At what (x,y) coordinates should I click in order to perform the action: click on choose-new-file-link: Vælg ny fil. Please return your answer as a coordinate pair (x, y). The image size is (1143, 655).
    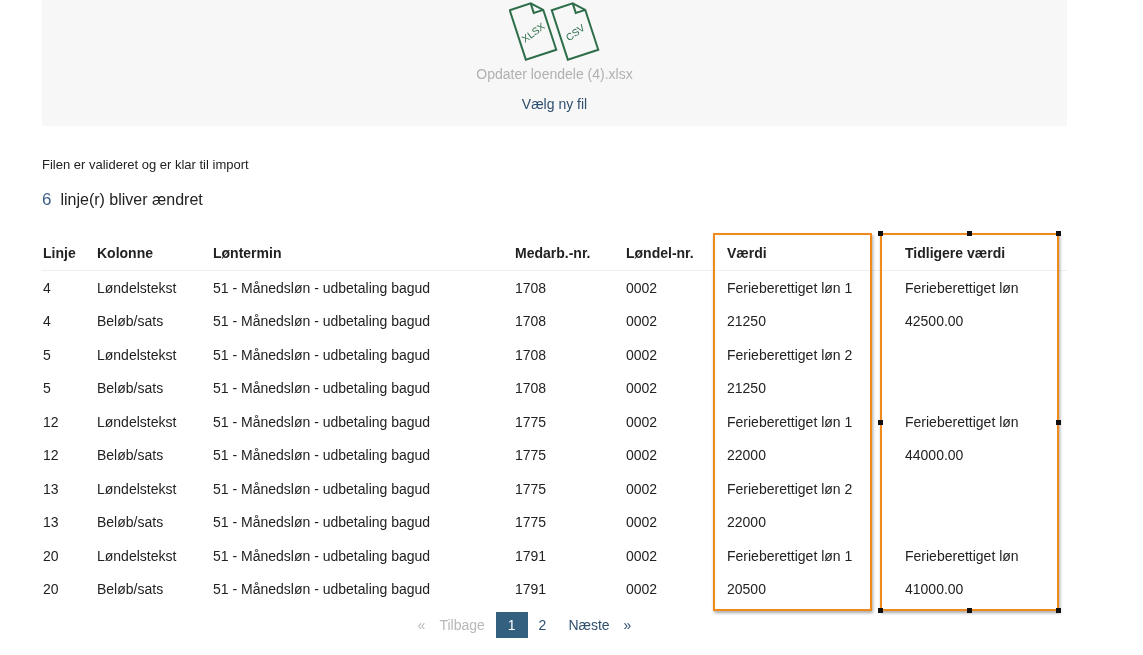
    Looking at the image, I should click on (554, 104).